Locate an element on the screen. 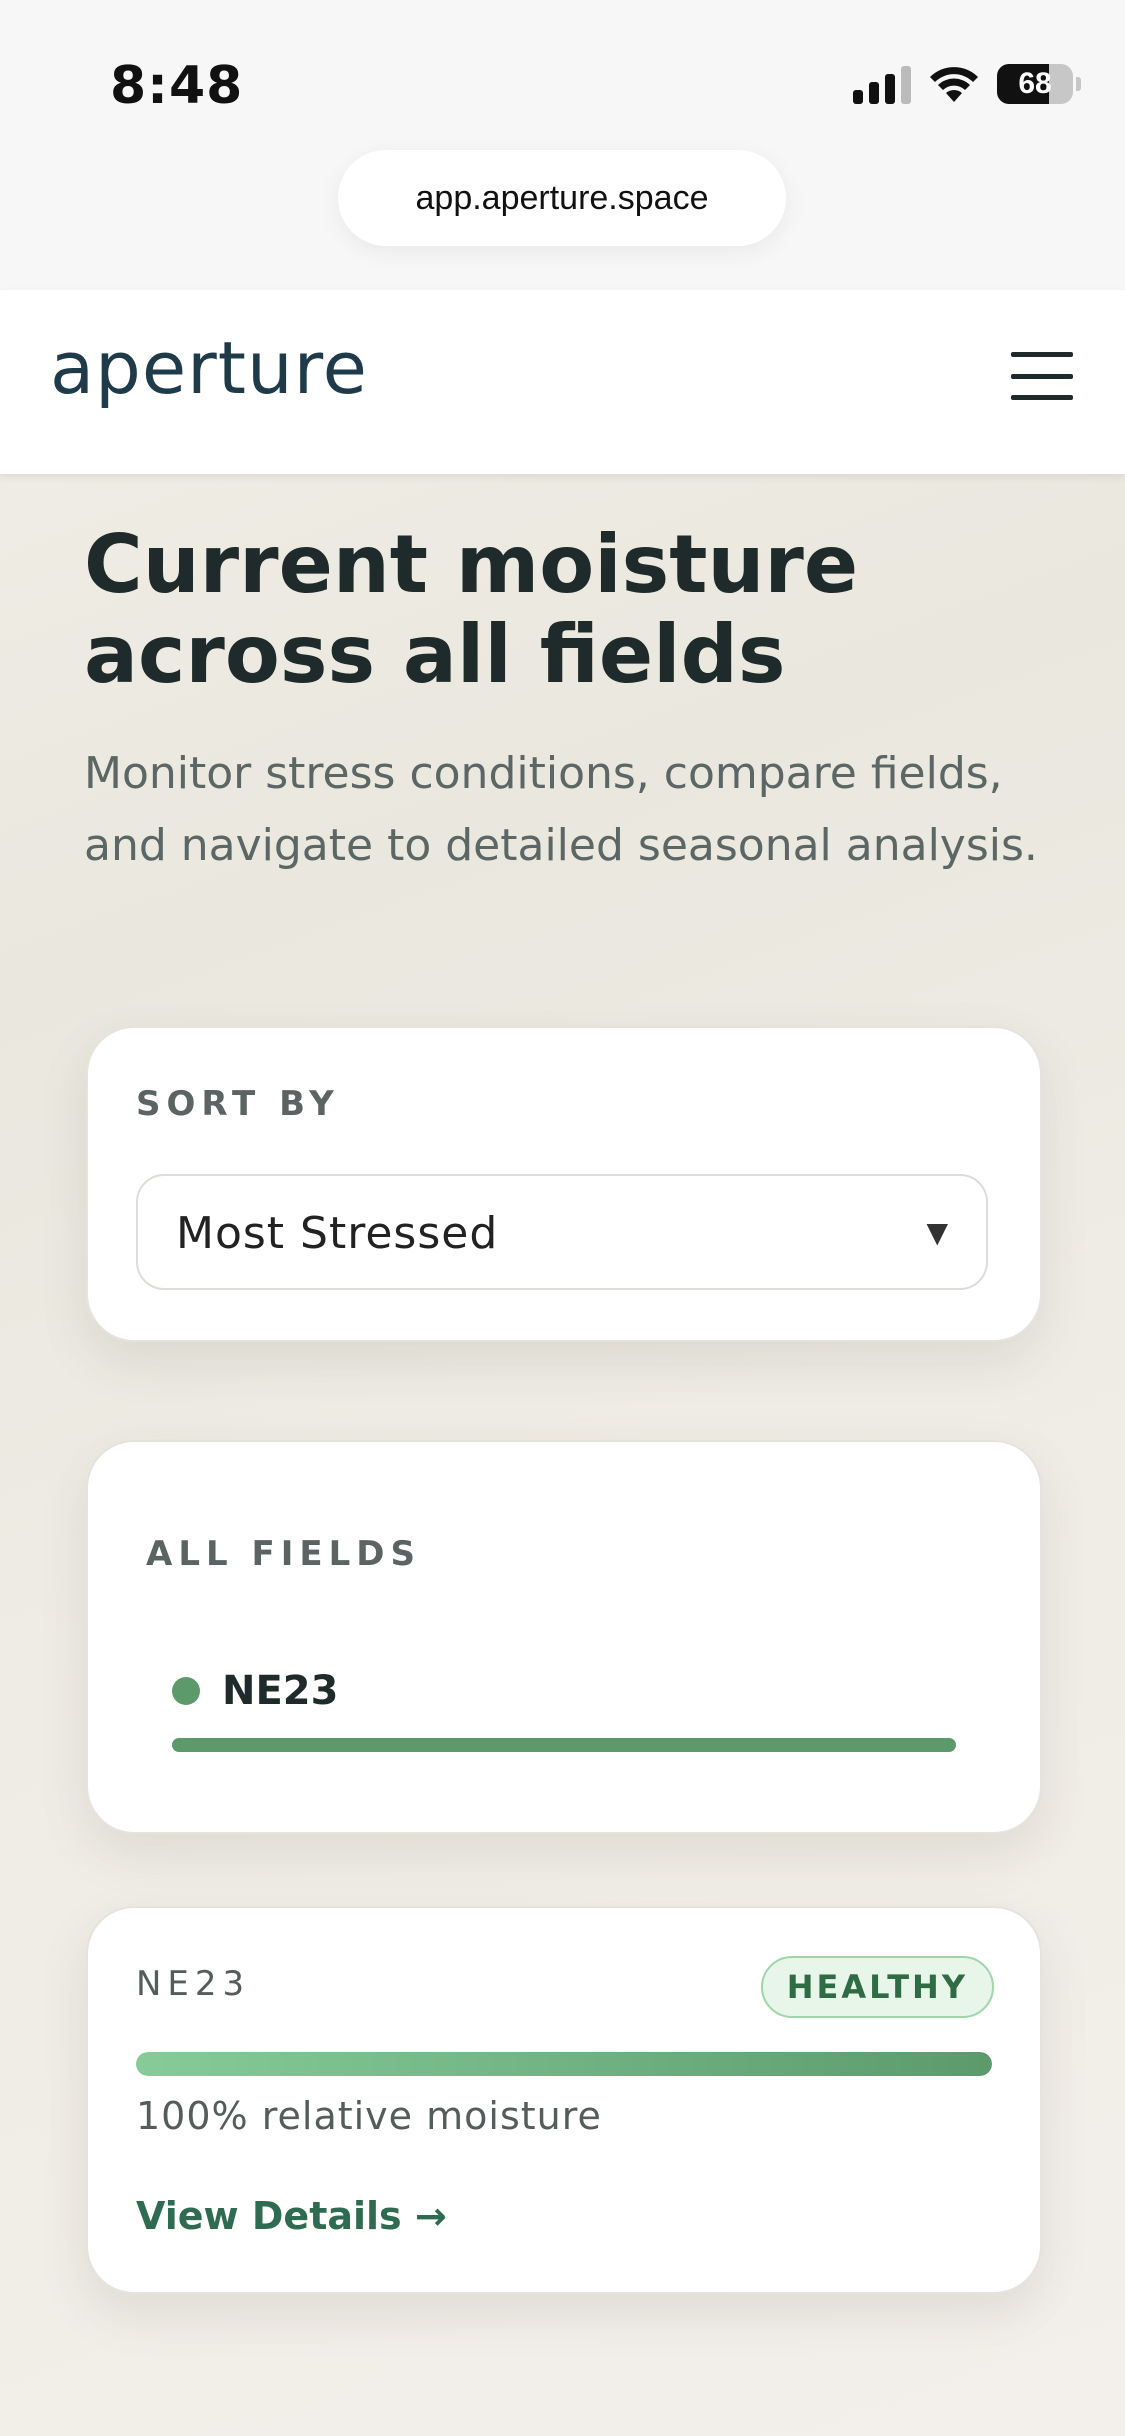 This screenshot has width=1125, height=2436. battery-level: 68 is located at coordinates (1035, 83).